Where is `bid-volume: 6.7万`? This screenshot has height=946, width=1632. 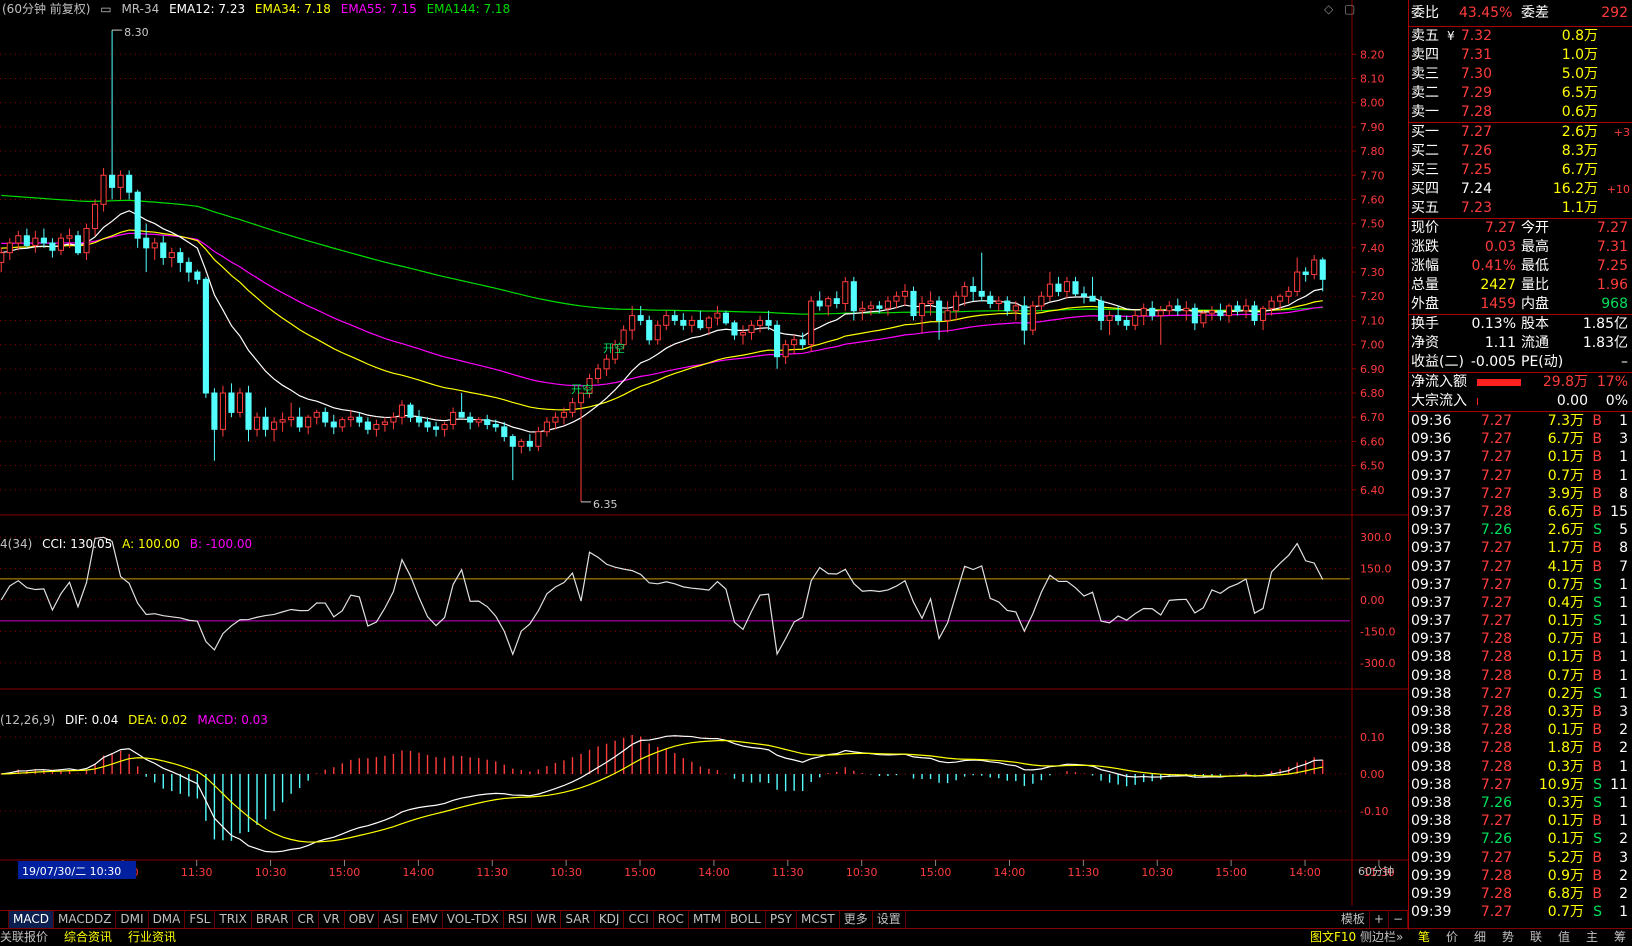
bid-volume: 6.7万 is located at coordinates (1579, 170).